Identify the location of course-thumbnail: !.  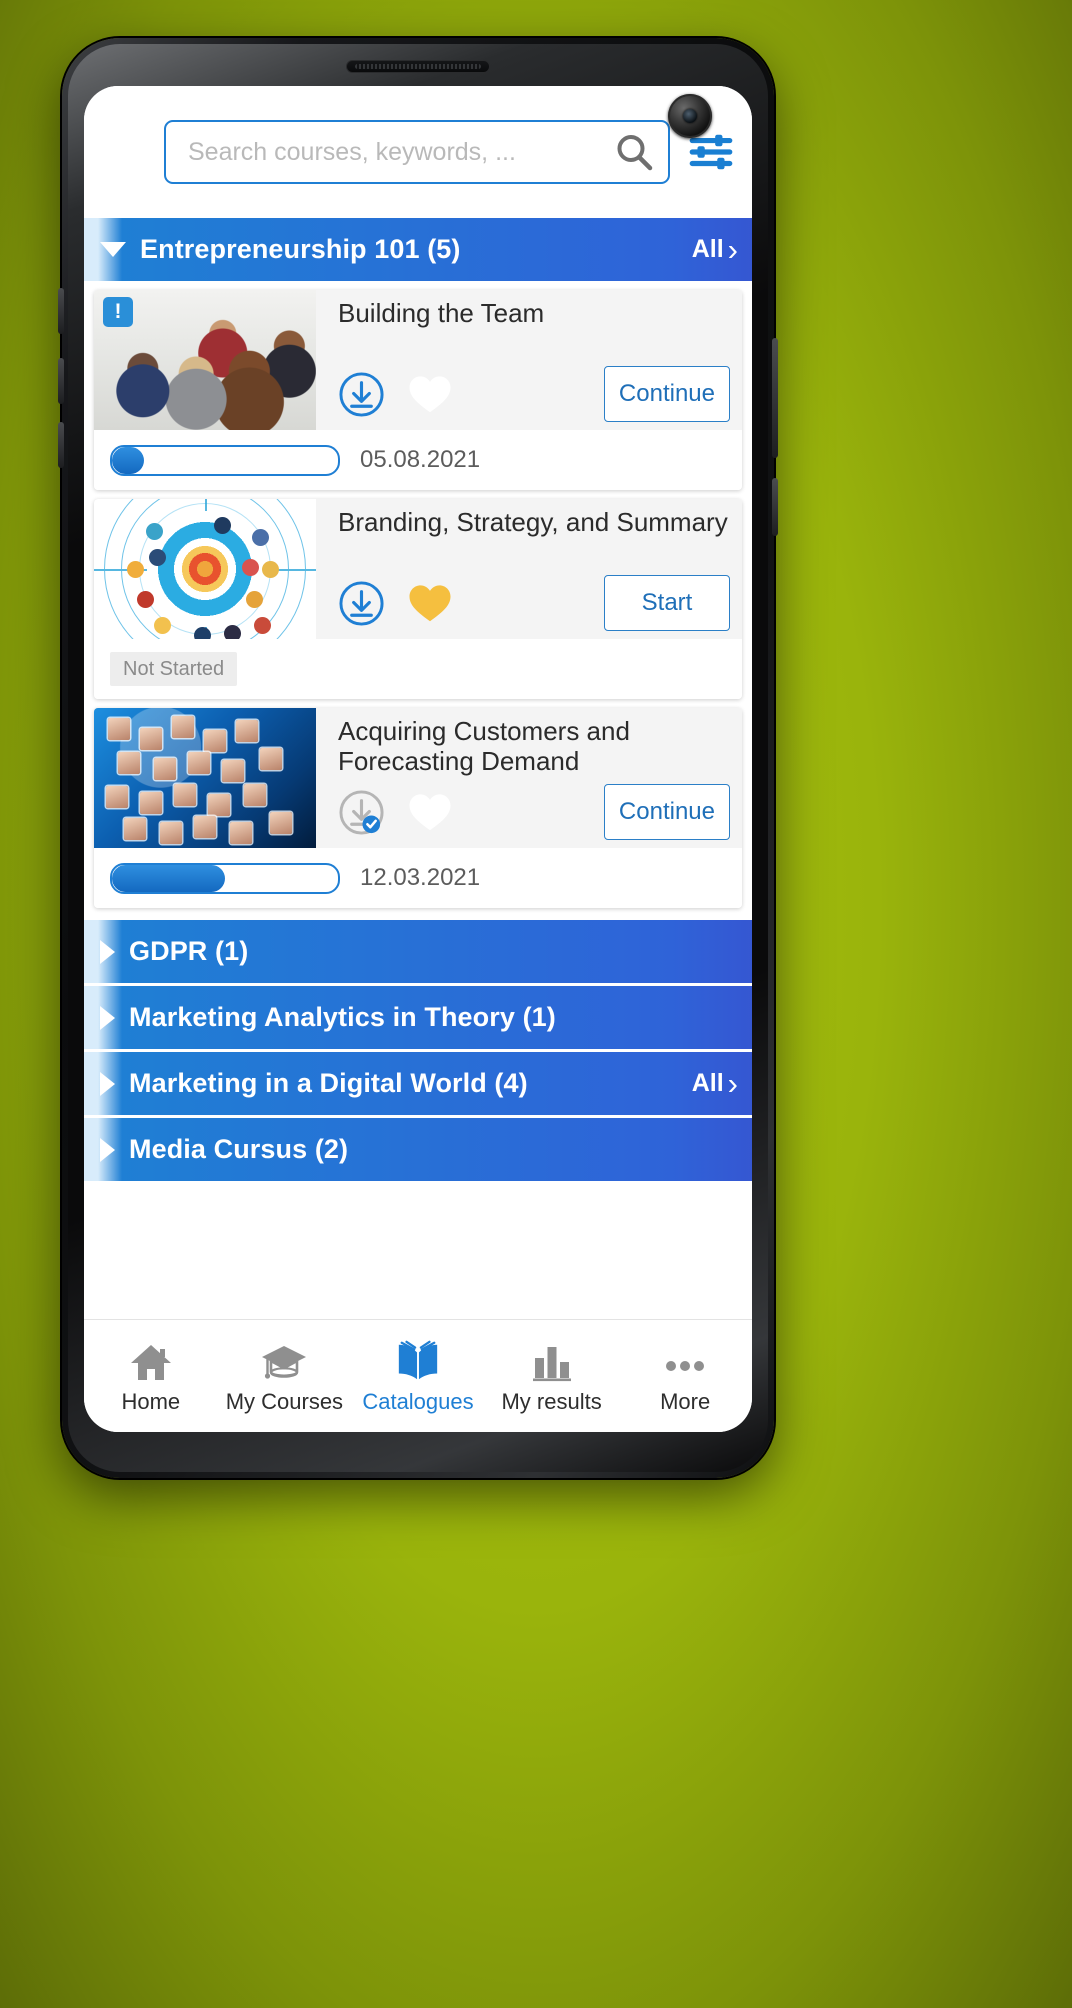
(205, 360).